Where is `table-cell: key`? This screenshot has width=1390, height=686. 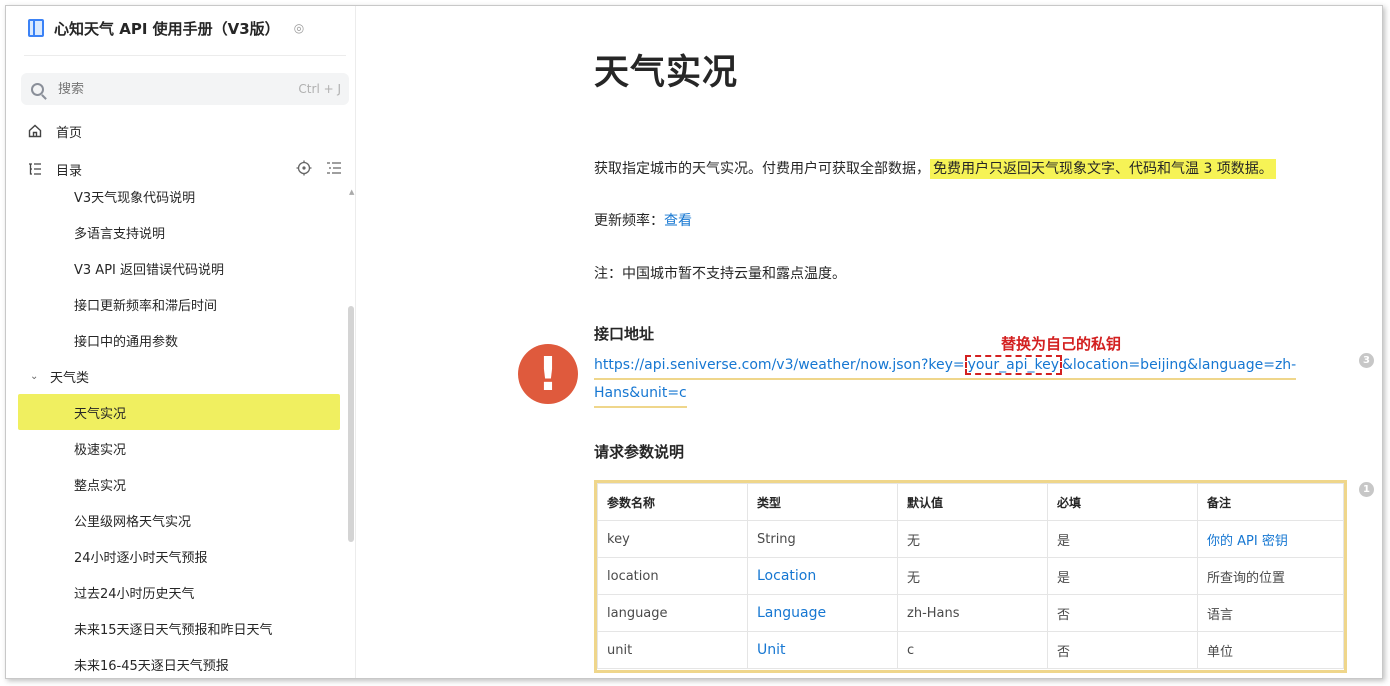
table-cell: key is located at coordinates (672, 539).